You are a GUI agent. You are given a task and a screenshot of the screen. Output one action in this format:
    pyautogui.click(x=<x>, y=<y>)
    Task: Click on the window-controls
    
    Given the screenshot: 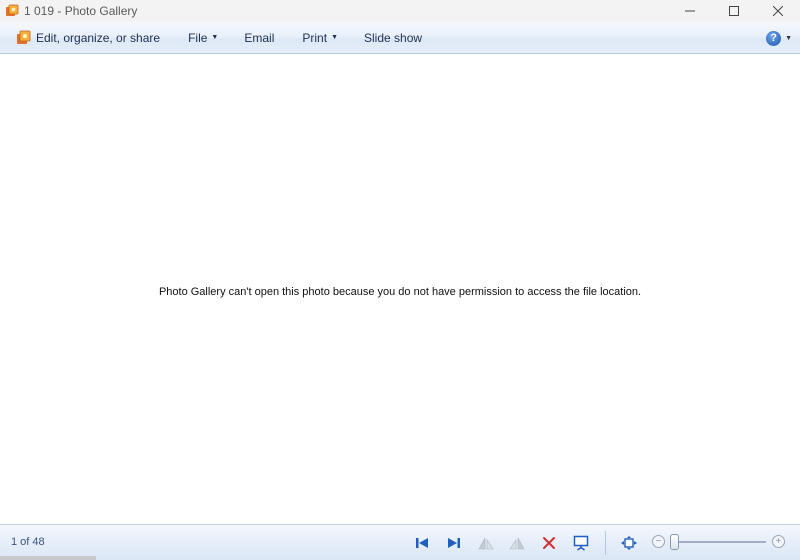 What is the action you would take?
    pyautogui.click(x=734, y=11)
    